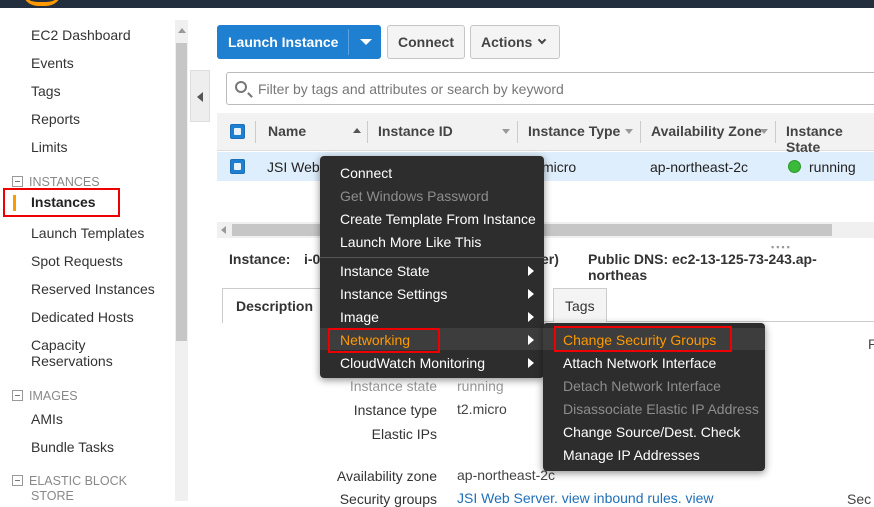 Image resolution: width=874 pixels, height=507 pixels. I want to click on select-all-checkbox, so click(237, 131).